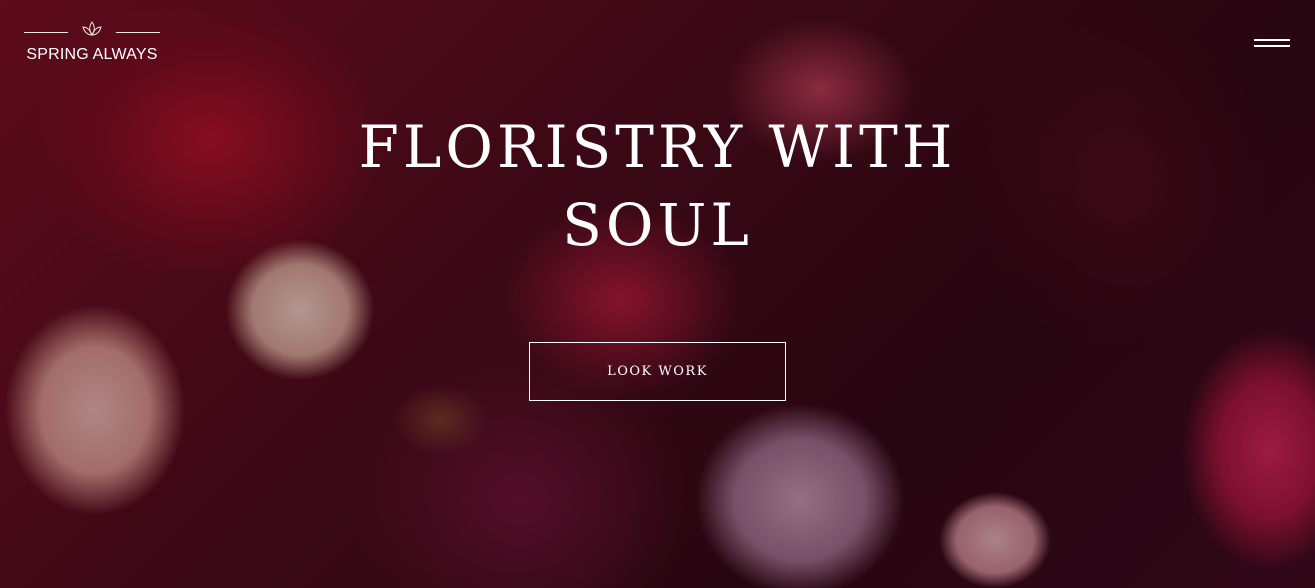 This screenshot has width=1315, height=588. What do you see at coordinates (92, 42) in the screenshot?
I see `brand-logo: SPRING ALWAYS` at bounding box center [92, 42].